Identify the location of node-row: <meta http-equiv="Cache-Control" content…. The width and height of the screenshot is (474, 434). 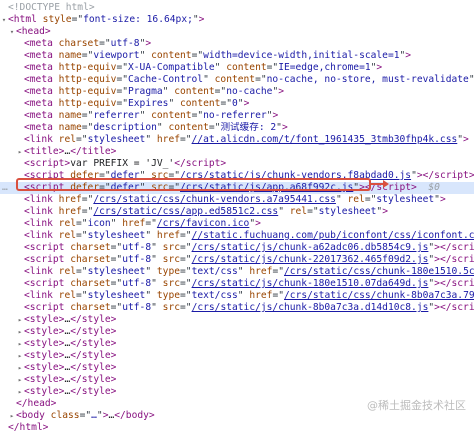
(237, 80).